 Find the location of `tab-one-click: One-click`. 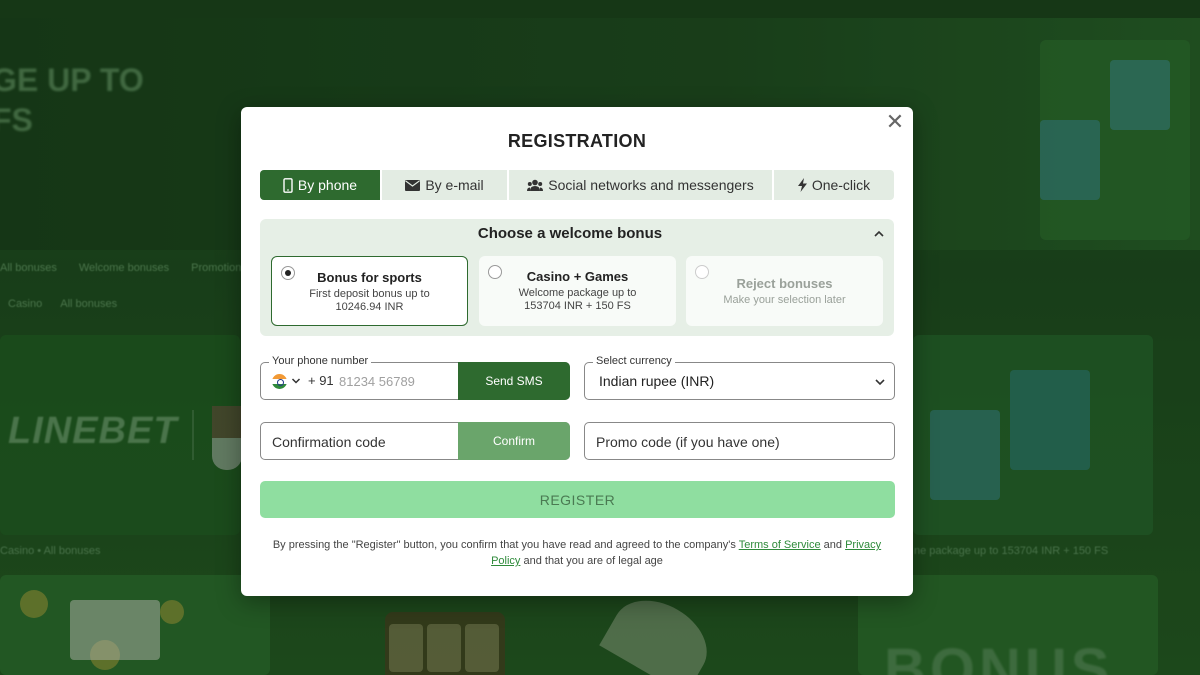

tab-one-click: One-click is located at coordinates (834, 185).